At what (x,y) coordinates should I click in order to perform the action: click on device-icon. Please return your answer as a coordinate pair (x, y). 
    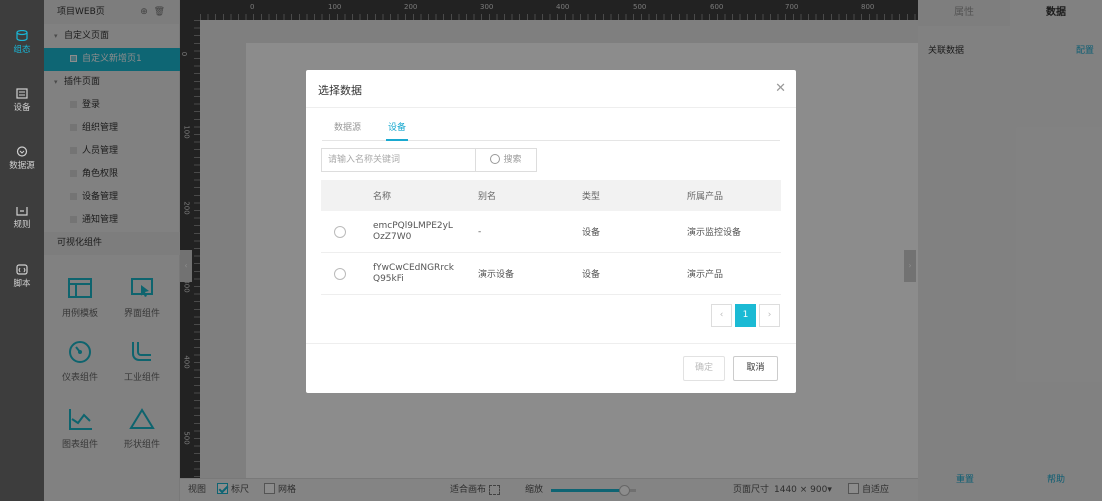
    Looking at the image, I should click on (22, 93).